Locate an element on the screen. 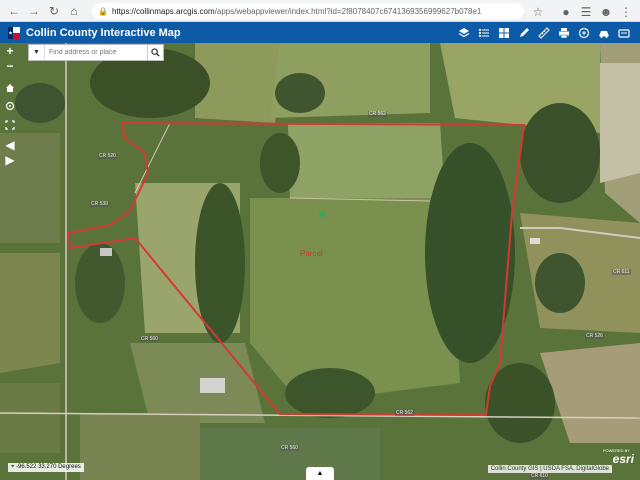 Image resolution: width=640 pixels, height=480 pixels. measure-icon is located at coordinates (544, 32).